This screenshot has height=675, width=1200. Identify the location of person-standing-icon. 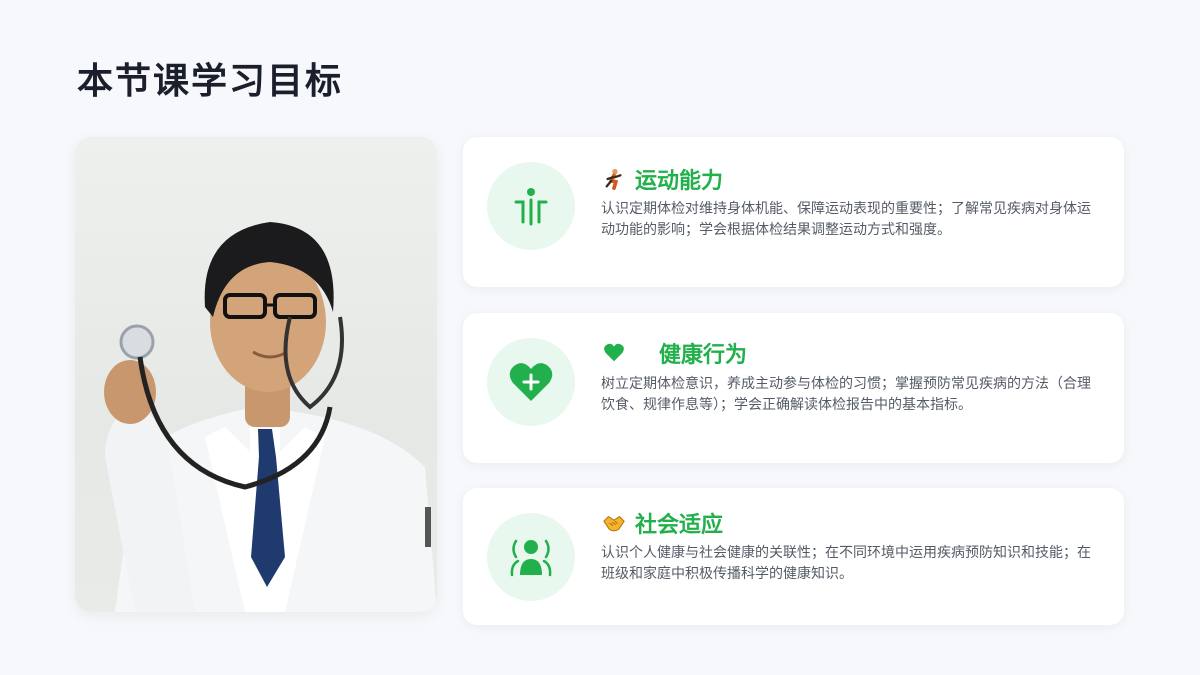
(531, 206).